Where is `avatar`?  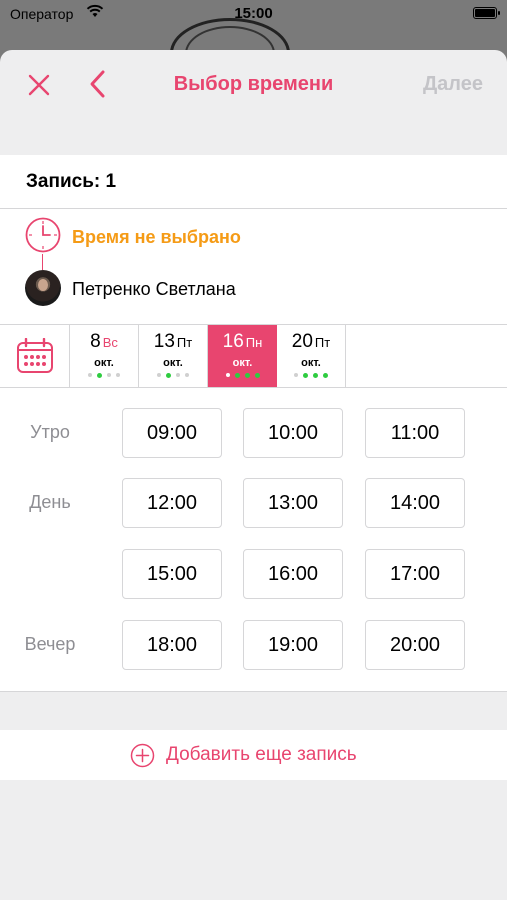
avatar is located at coordinates (43, 288).